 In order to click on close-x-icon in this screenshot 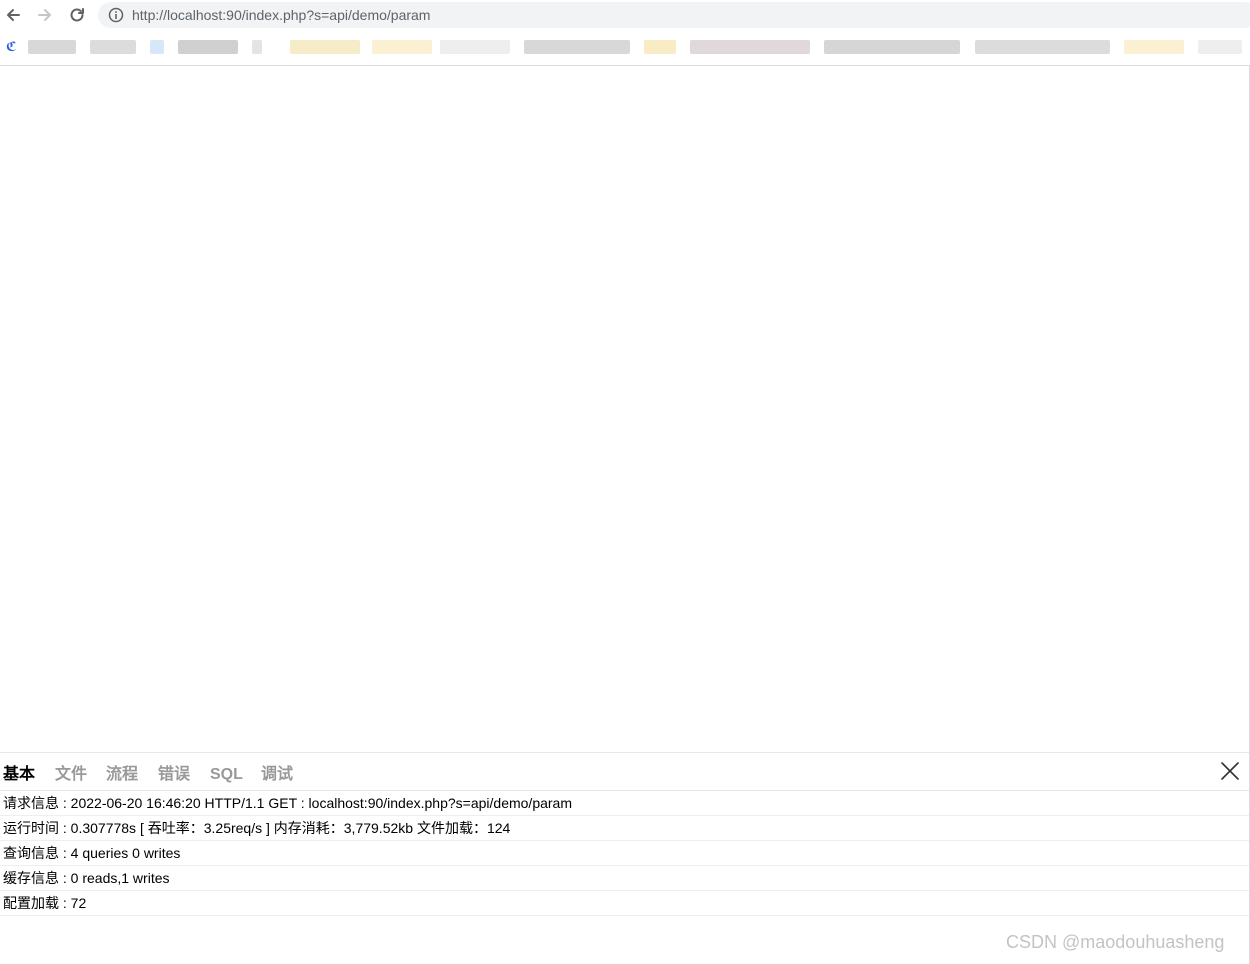, I will do `click(1230, 771)`.